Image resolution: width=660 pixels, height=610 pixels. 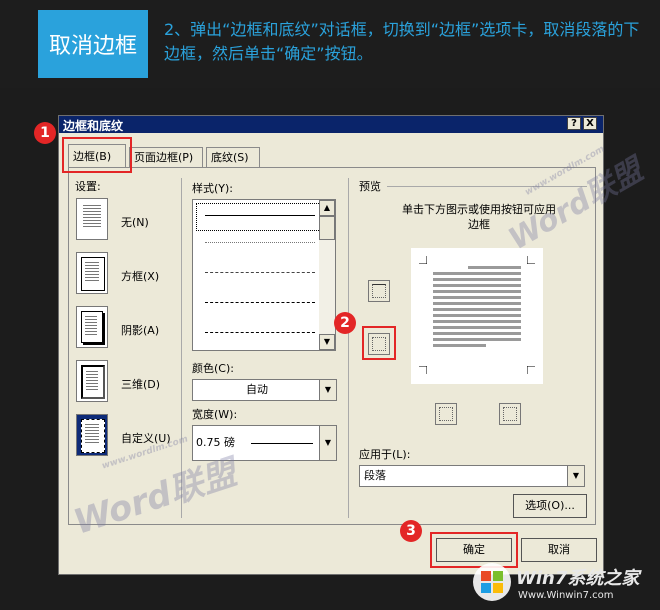 I want to click on setting-shadow-icon, so click(x=92, y=327).